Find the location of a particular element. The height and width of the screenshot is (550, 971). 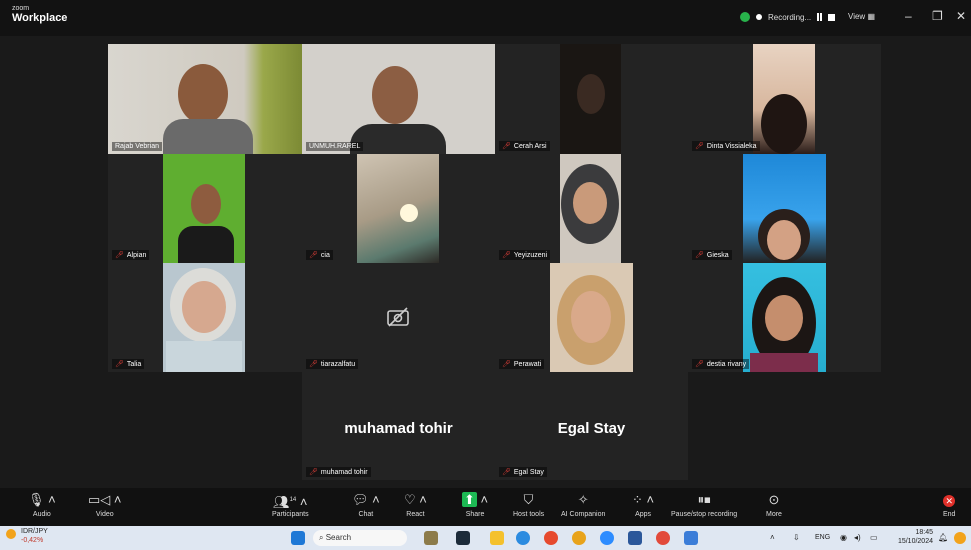

participant-name-label: 🎤︎ Gieska is located at coordinates (712, 255).